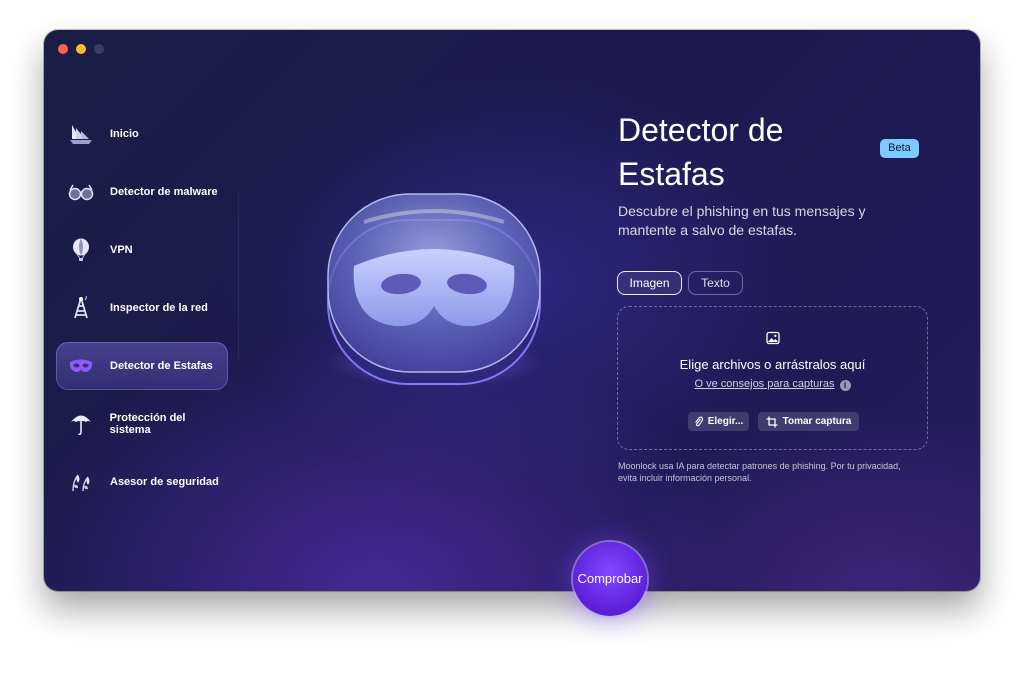 Image resolution: width=1024 pixels, height=679 pixels. Describe the element at coordinates (159, 308) in the screenshot. I see `sidebar-item-label: Inspector de la red` at that location.